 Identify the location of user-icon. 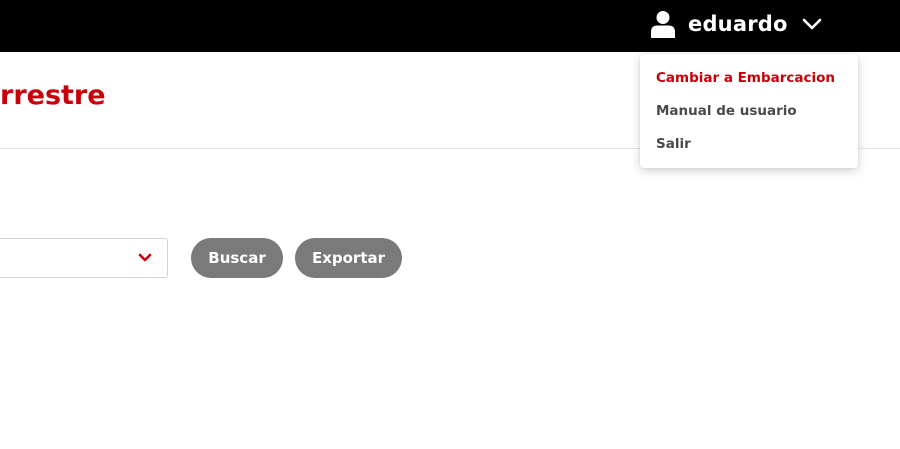
(663, 24).